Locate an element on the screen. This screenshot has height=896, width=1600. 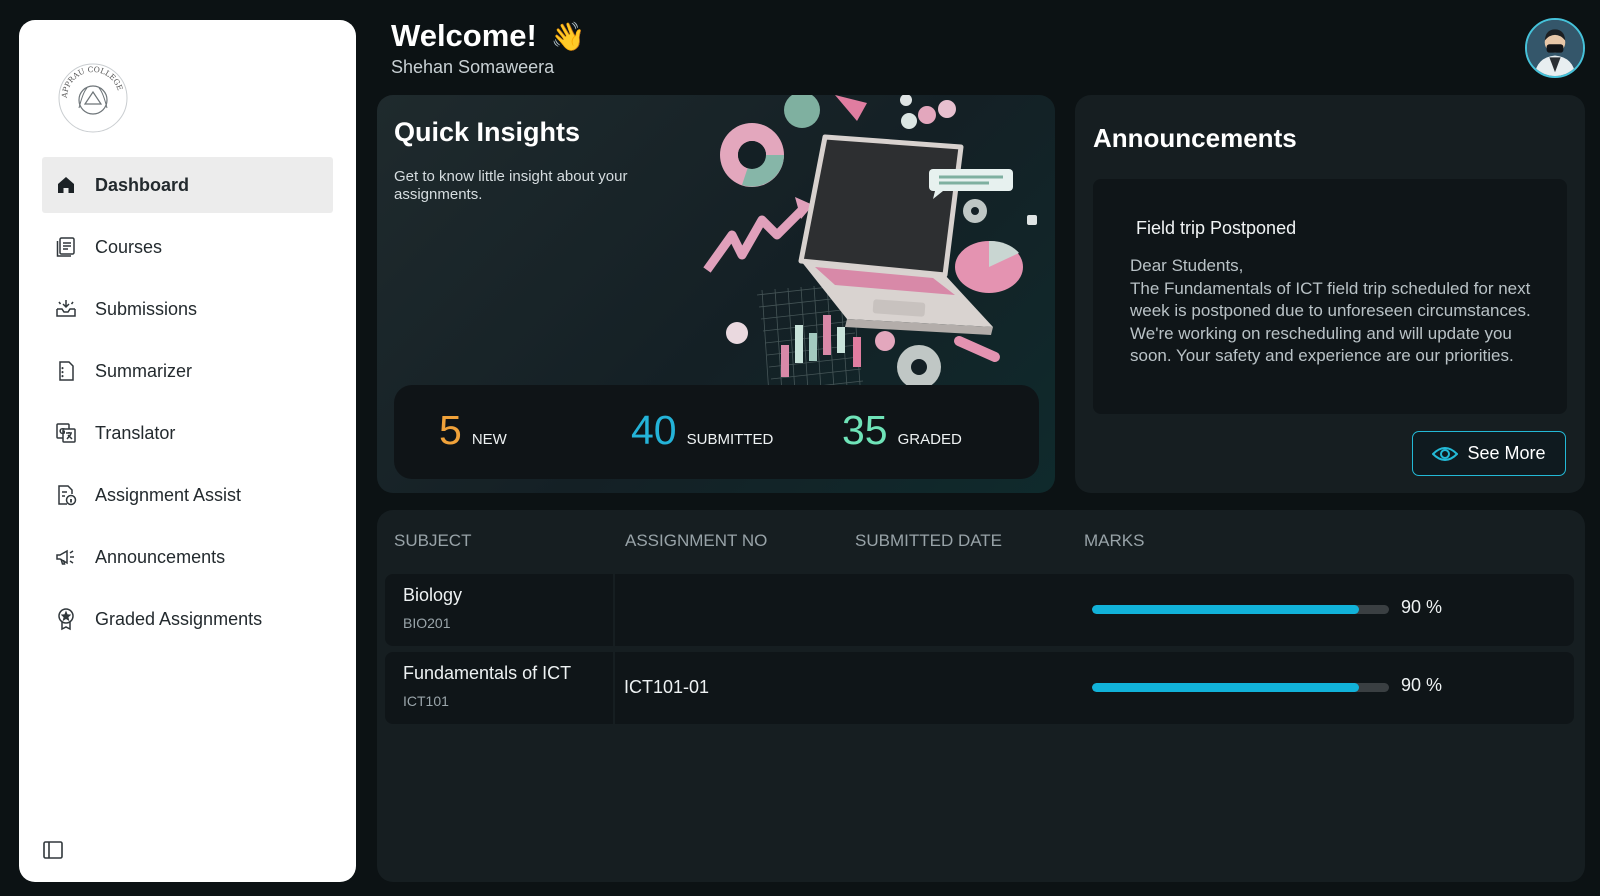
sidebar-item-label: Graded Assignments is located at coordinates (179, 618).